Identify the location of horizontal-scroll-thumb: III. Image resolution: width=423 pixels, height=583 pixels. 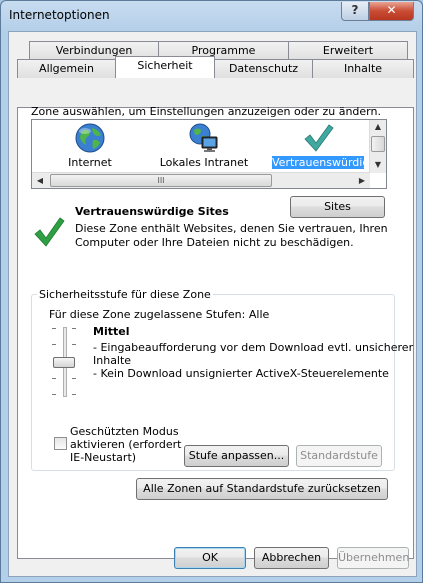
(161, 180).